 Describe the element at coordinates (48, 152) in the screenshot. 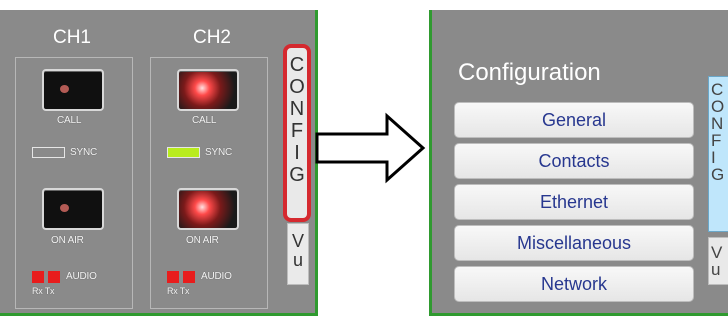

I see `sync-indicator-ch1` at that location.